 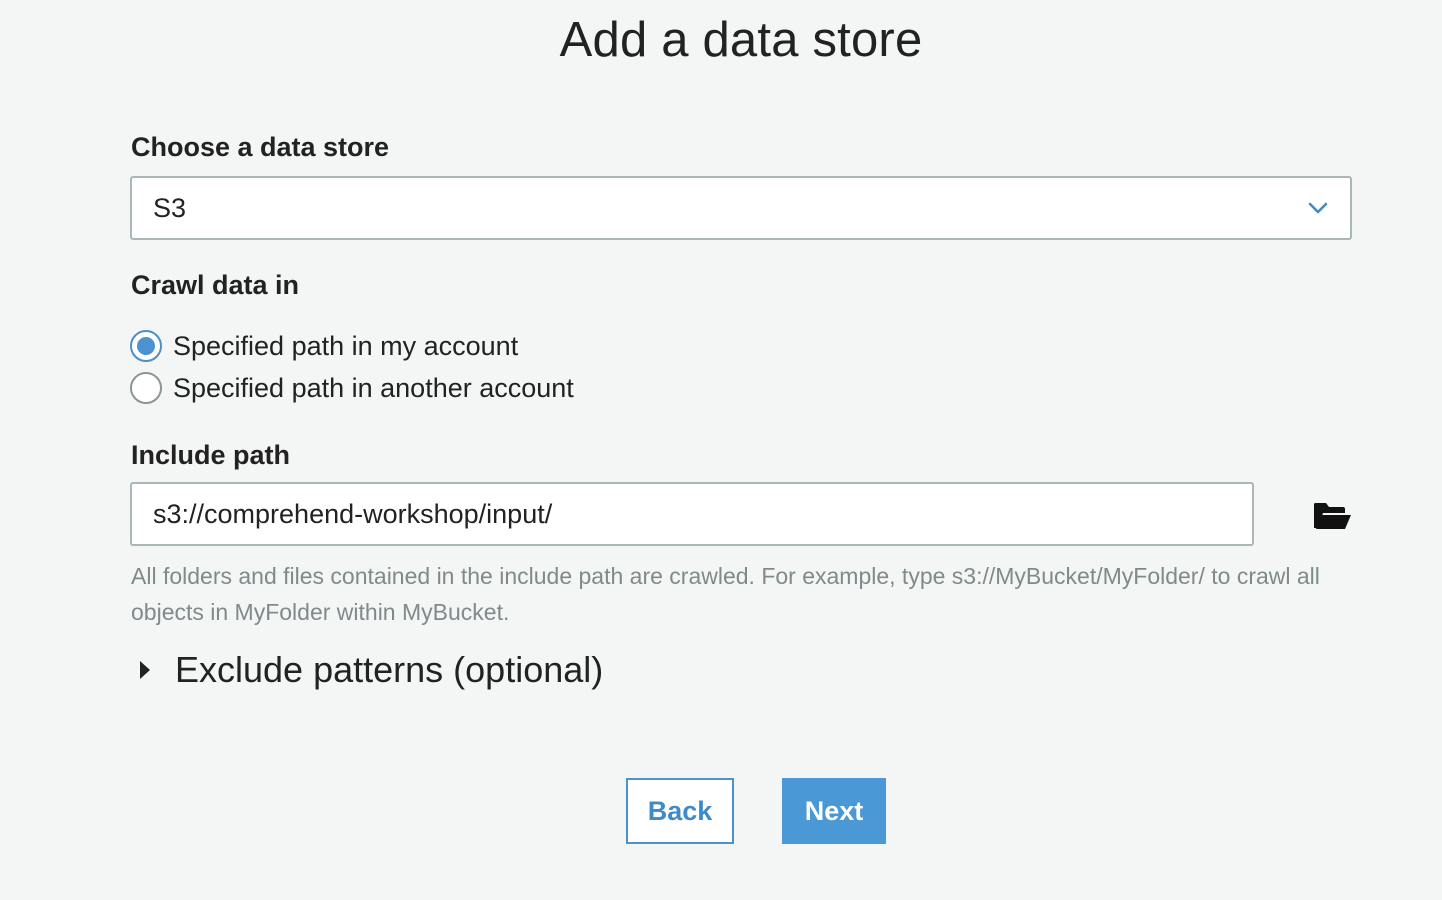 What do you see at coordinates (680, 811) in the screenshot?
I see `back-button: Back` at bounding box center [680, 811].